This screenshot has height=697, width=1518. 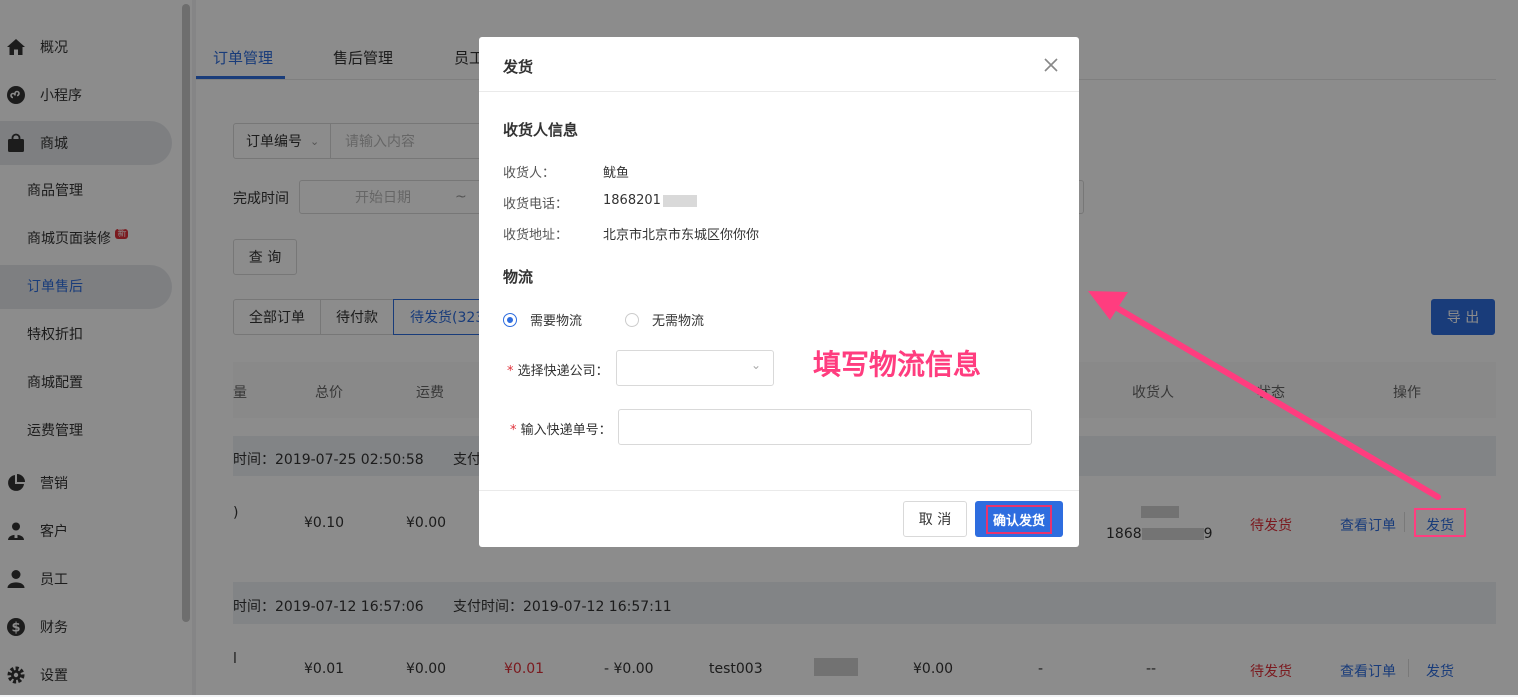 What do you see at coordinates (510, 319) in the screenshot?
I see `radio-checked-icon` at bounding box center [510, 319].